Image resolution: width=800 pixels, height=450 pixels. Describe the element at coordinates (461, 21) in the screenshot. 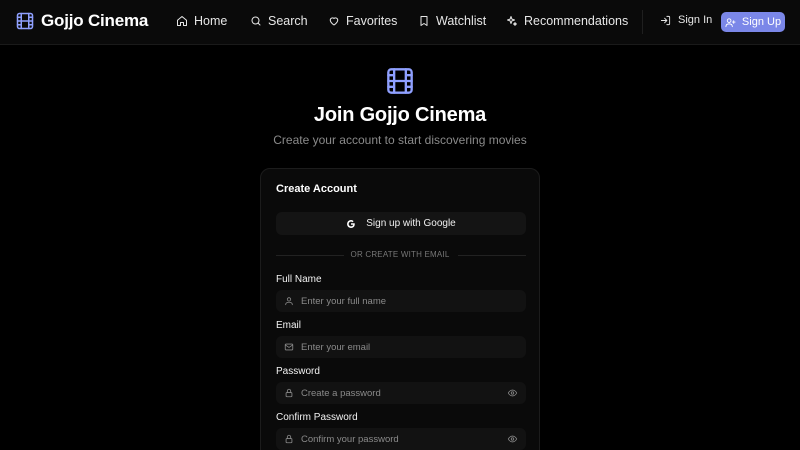

I see `nav-link-watchlist-label: Watchlist` at that location.